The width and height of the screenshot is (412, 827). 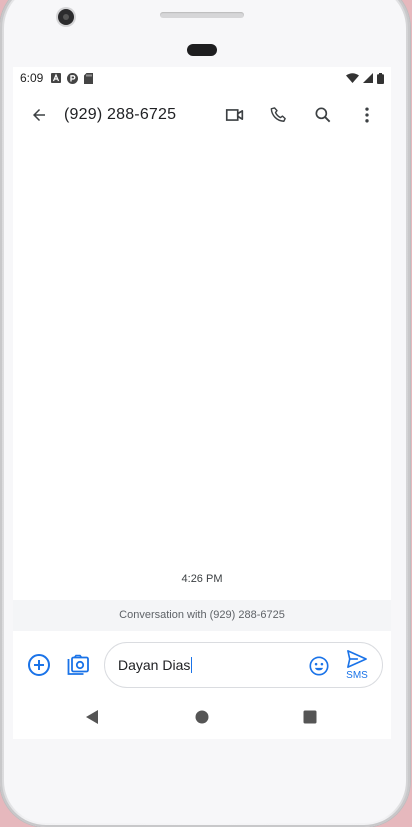 I want to click on video-call-button, so click(x=235, y=115).